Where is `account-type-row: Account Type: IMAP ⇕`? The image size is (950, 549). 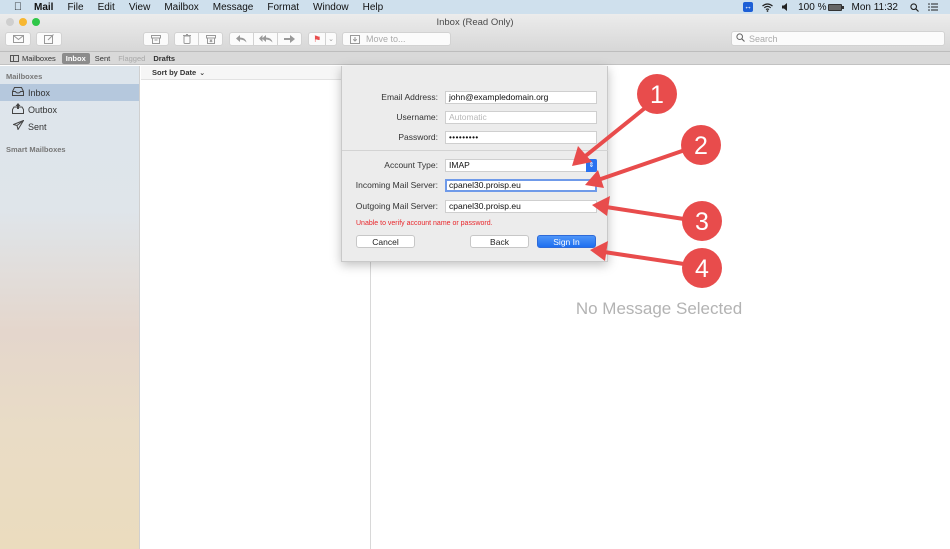
account-type-row: Account Type: IMAP ⇕ is located at coordinates (475, 165).